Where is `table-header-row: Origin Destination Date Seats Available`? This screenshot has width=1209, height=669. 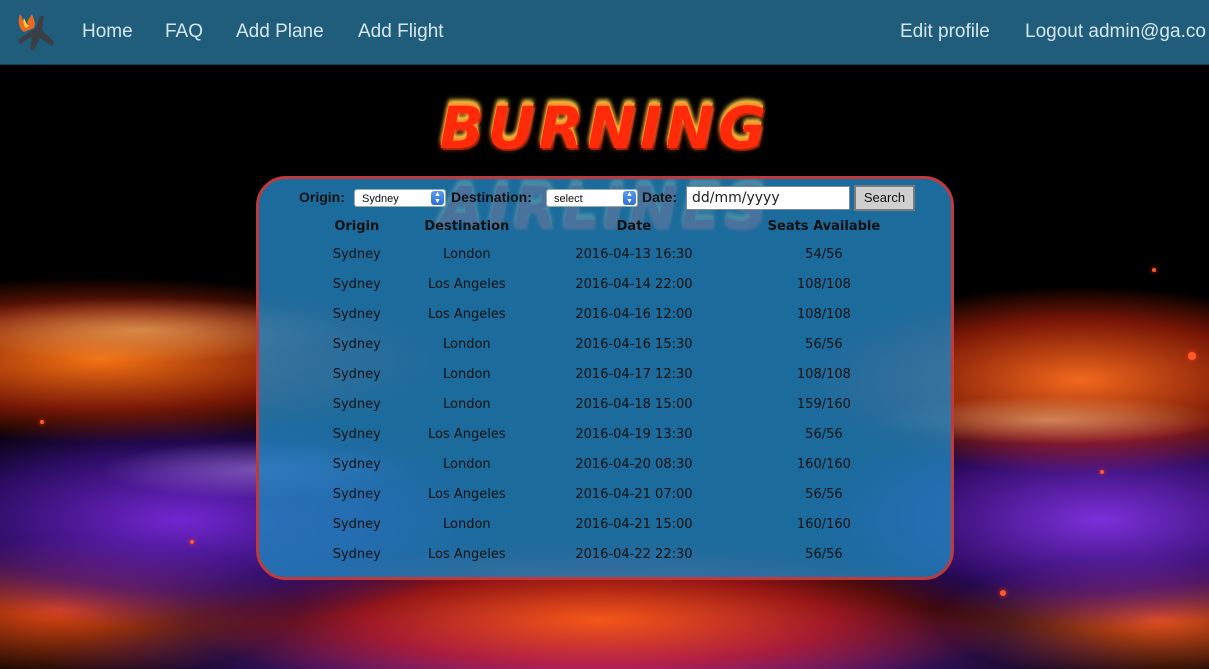
table-header-row: Origin Destination Date Seats Available is located at coordinates (617, 226).